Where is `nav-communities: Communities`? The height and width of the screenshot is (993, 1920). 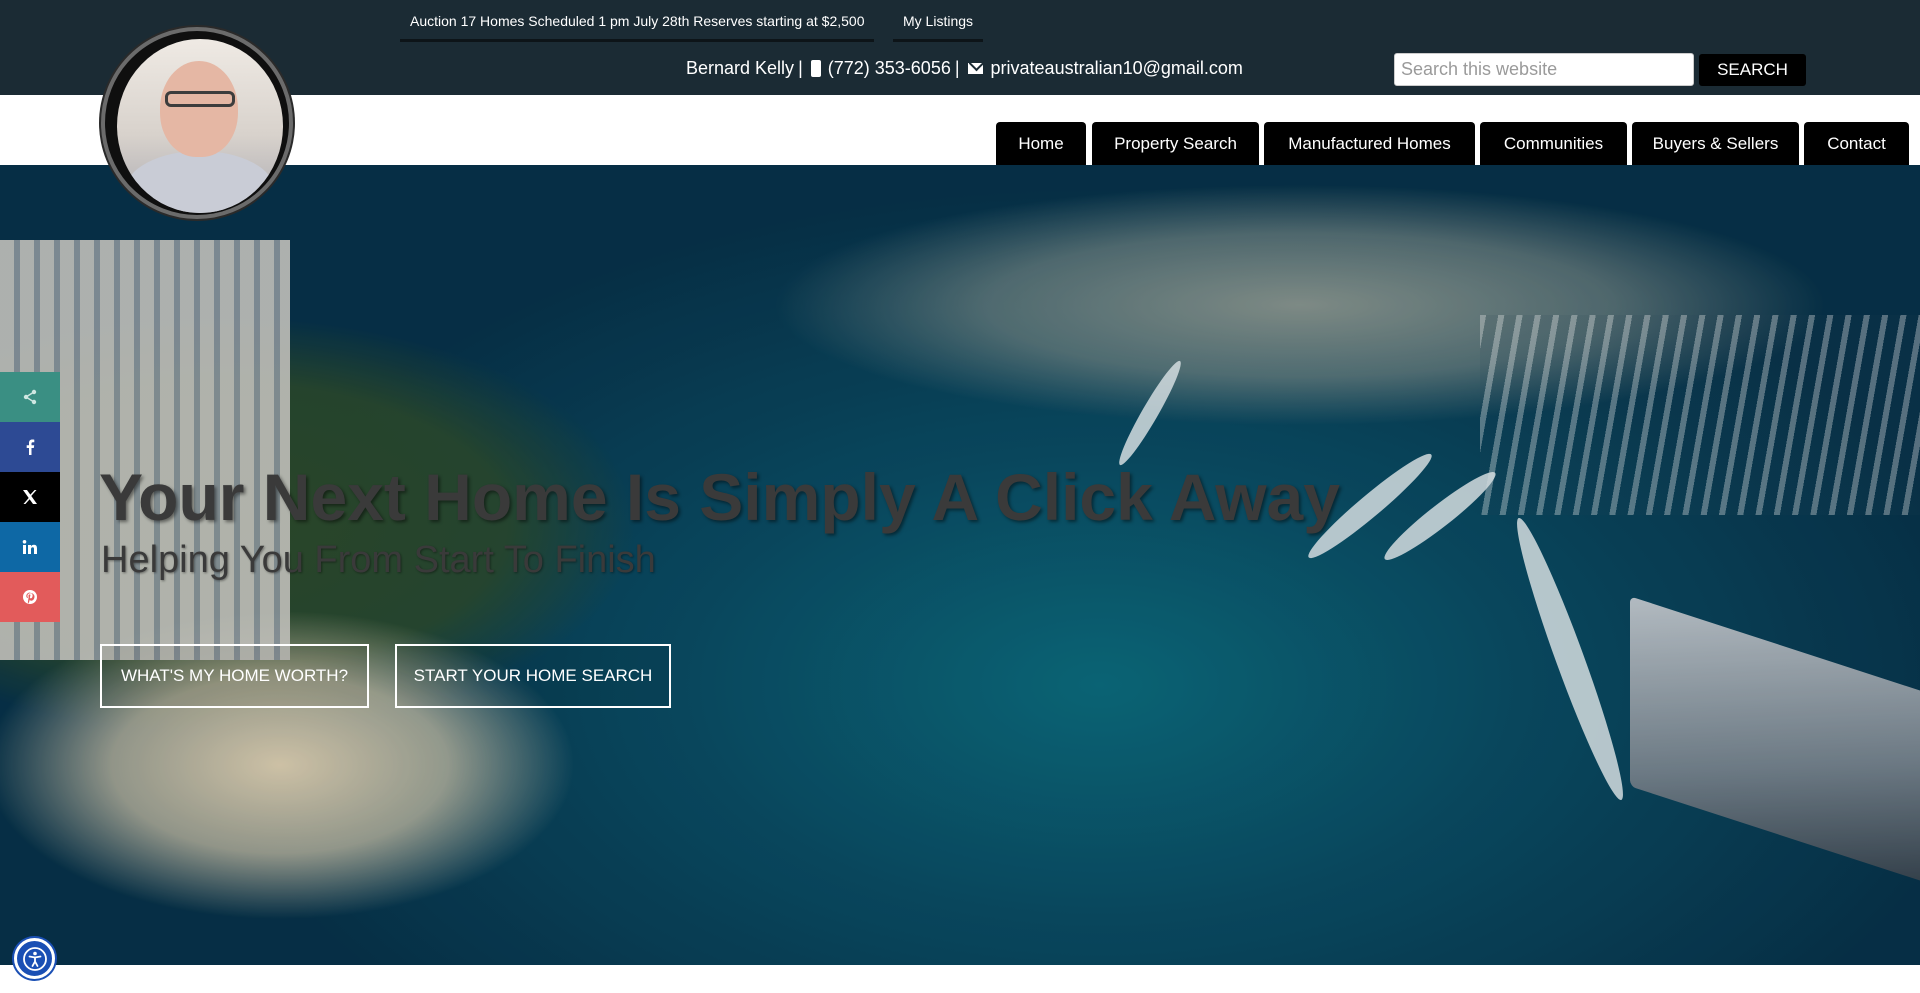
nav-communities: Communities is located at coordinates (1553, 143).